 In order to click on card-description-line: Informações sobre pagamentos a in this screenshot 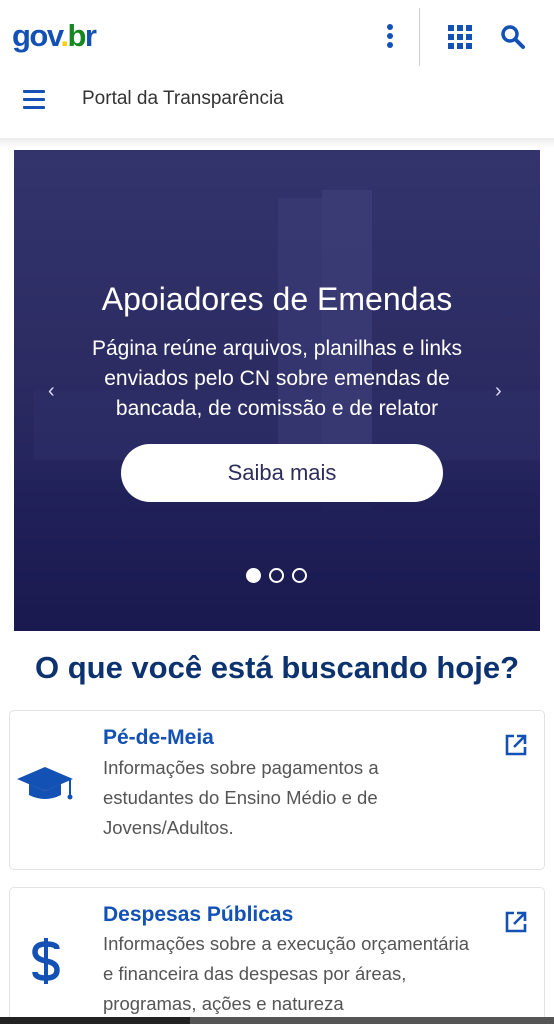, I will do `click(241, 767)`.